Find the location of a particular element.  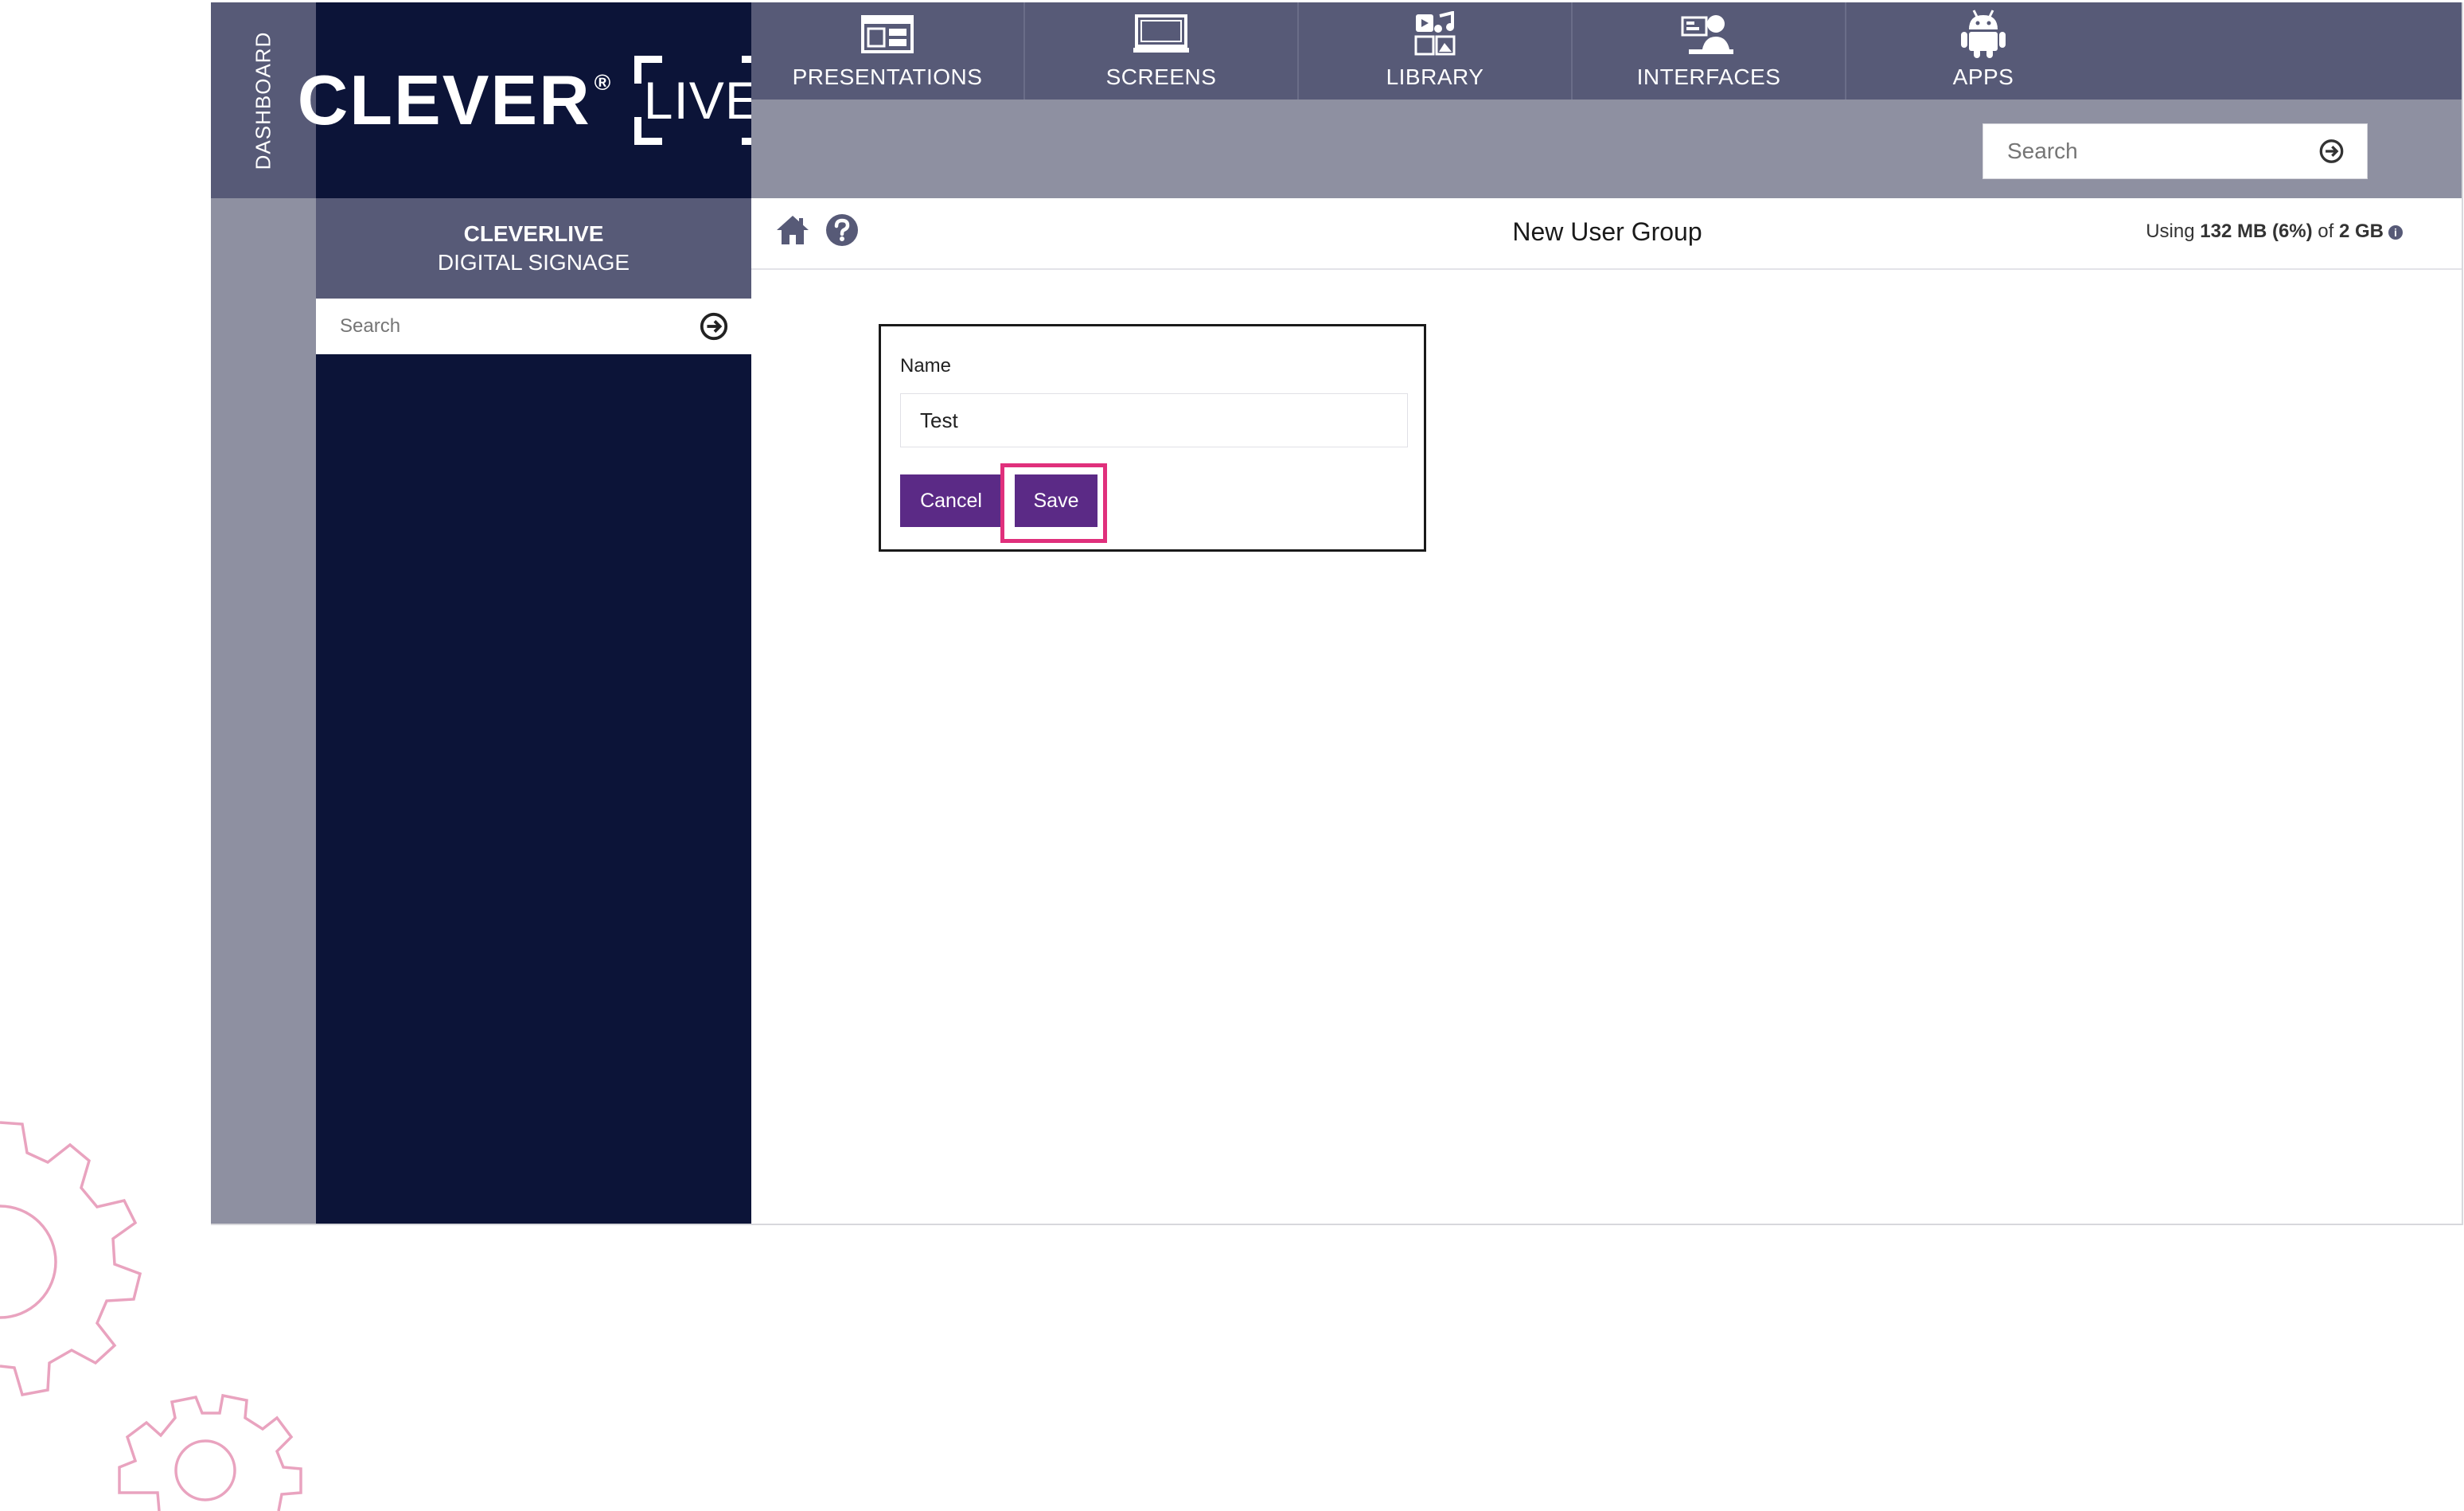

search-submit-icon is located at coordinates (2331, 151).